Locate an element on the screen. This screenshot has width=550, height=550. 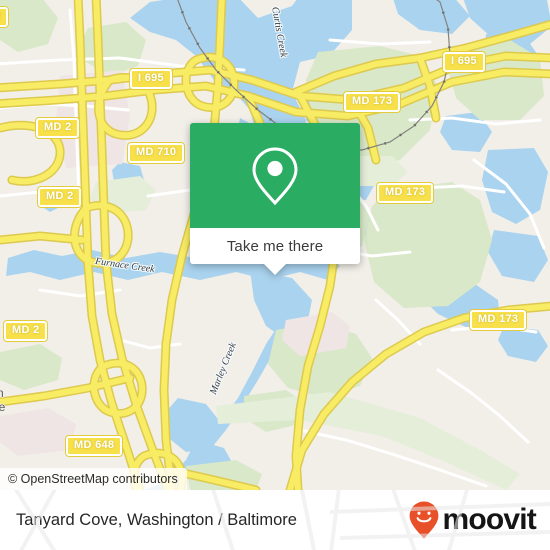
popup-marker-area is located at coordinates (275, 175).